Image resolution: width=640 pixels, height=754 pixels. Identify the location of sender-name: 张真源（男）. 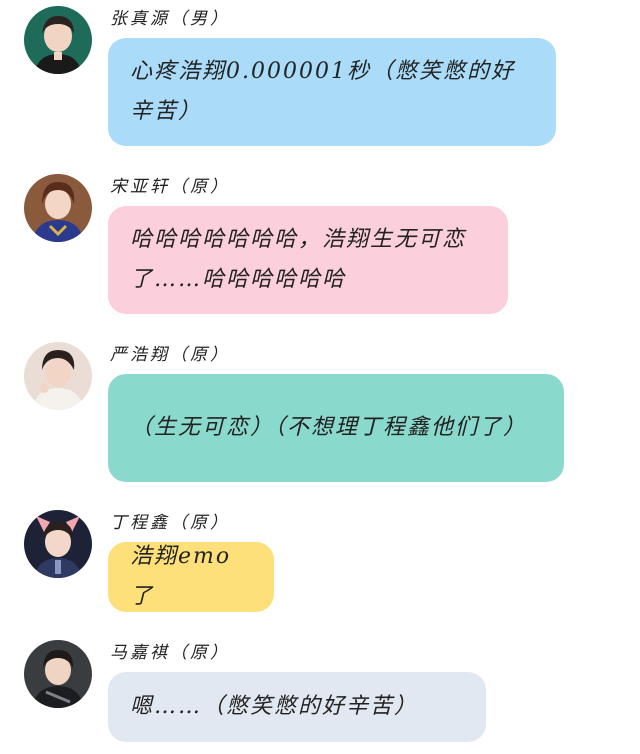
(170, 19).